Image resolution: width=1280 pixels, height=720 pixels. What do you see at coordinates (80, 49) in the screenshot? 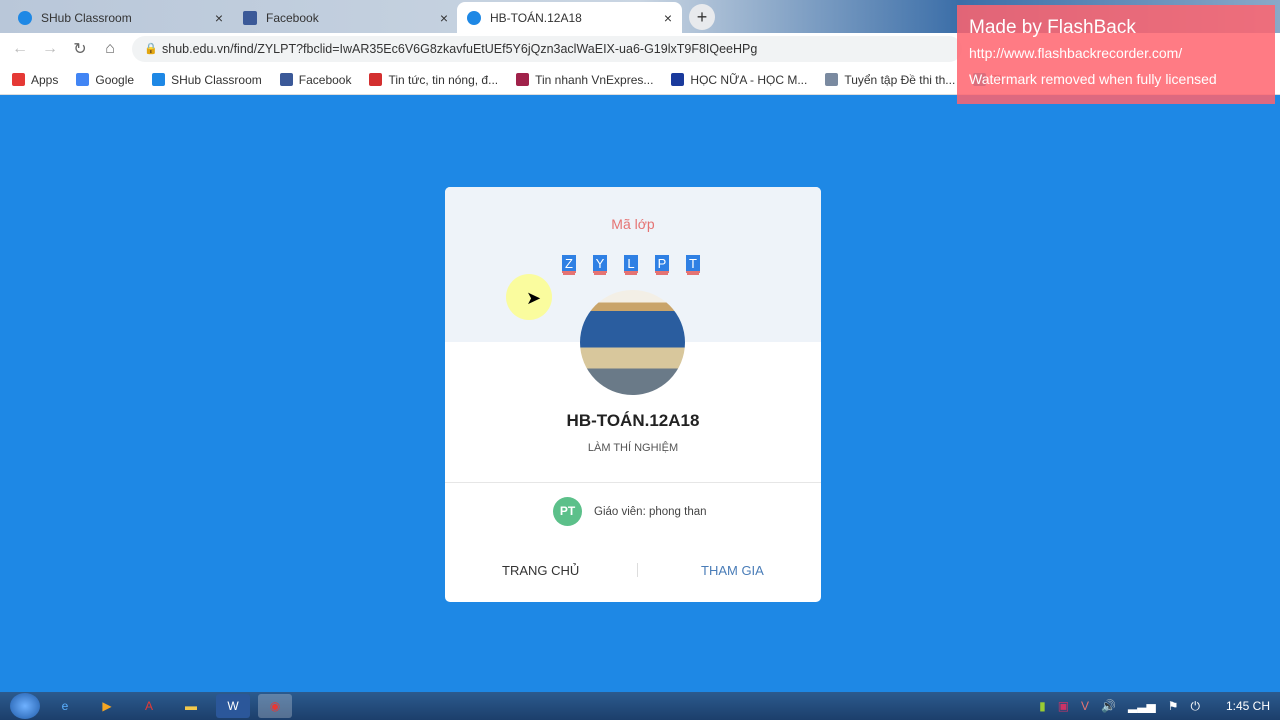
I see `reload-icon: ↻` at bounding box center [80, 49].